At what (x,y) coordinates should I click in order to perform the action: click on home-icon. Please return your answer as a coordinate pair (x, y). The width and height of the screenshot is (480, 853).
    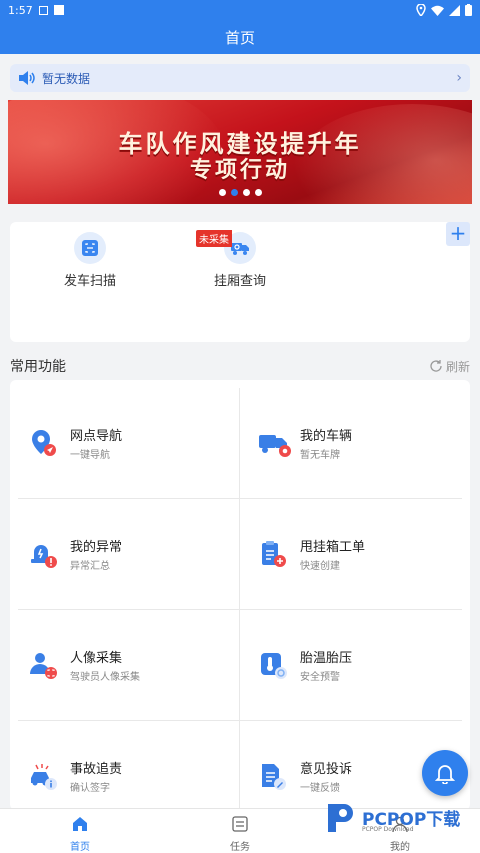
    Looking at the image, I should click on (80, 824).